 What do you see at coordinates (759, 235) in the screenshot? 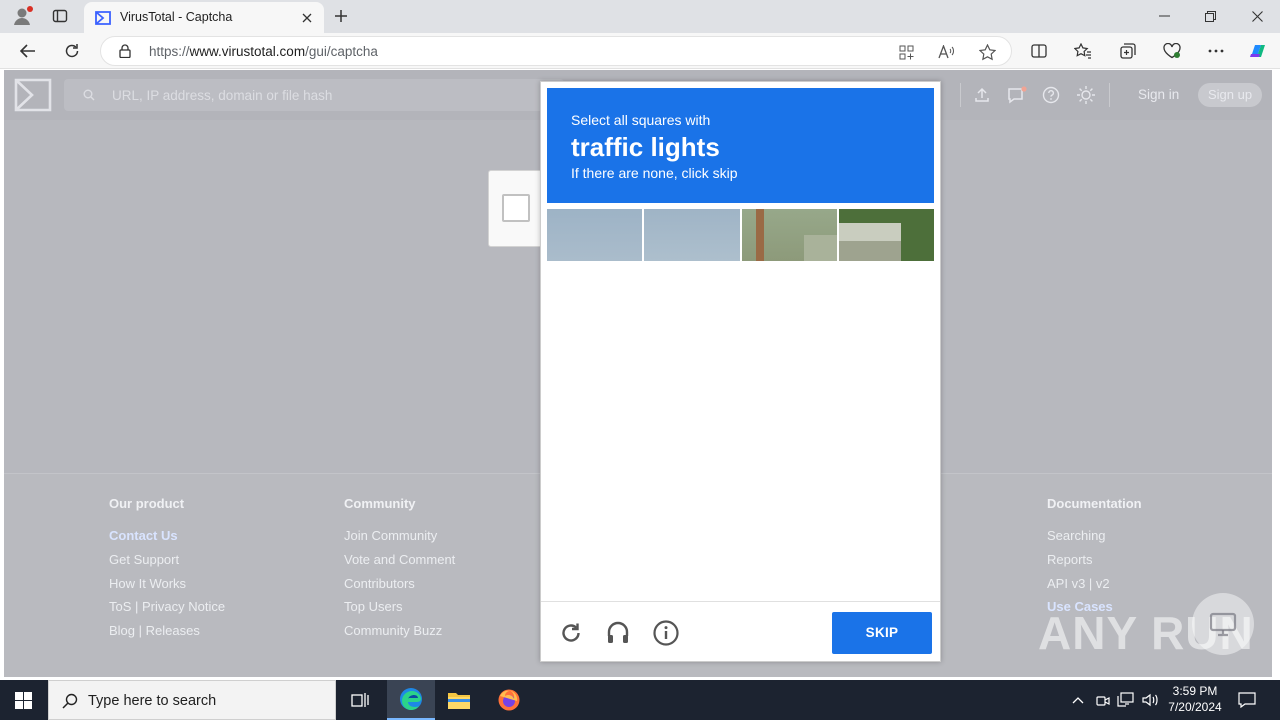
I see `pole-shape` at bounding box center [759, 235].